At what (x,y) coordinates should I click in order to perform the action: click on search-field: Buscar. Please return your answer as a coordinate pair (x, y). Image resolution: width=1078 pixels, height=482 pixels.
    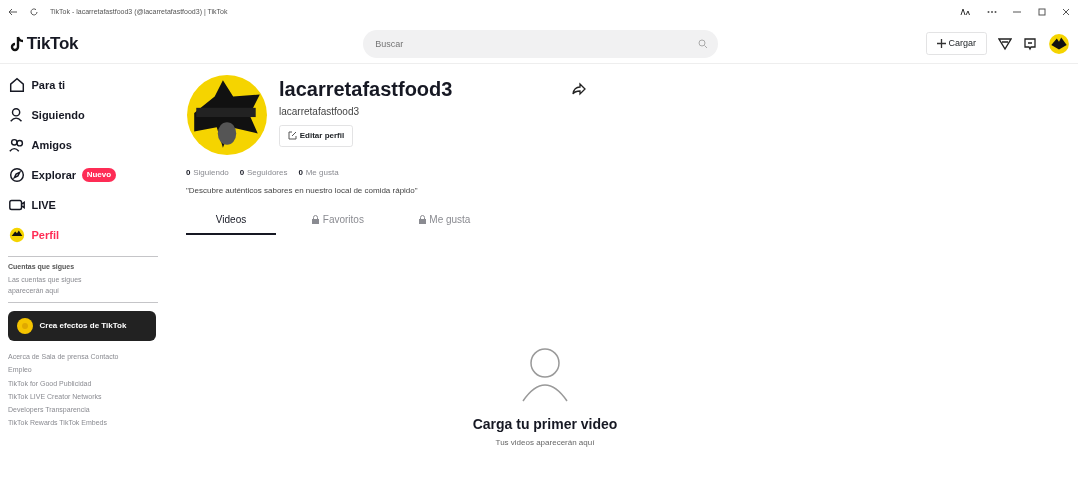
    Looking at the image, I should click on (541, 43).